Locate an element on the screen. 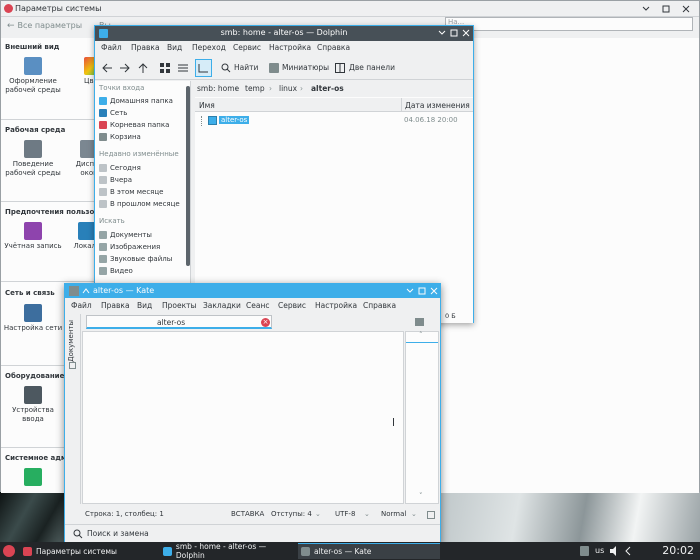 Image resolution: width=700 pixels, height=560 pixels. system-admin-icon is located at coordinates (33, 477).